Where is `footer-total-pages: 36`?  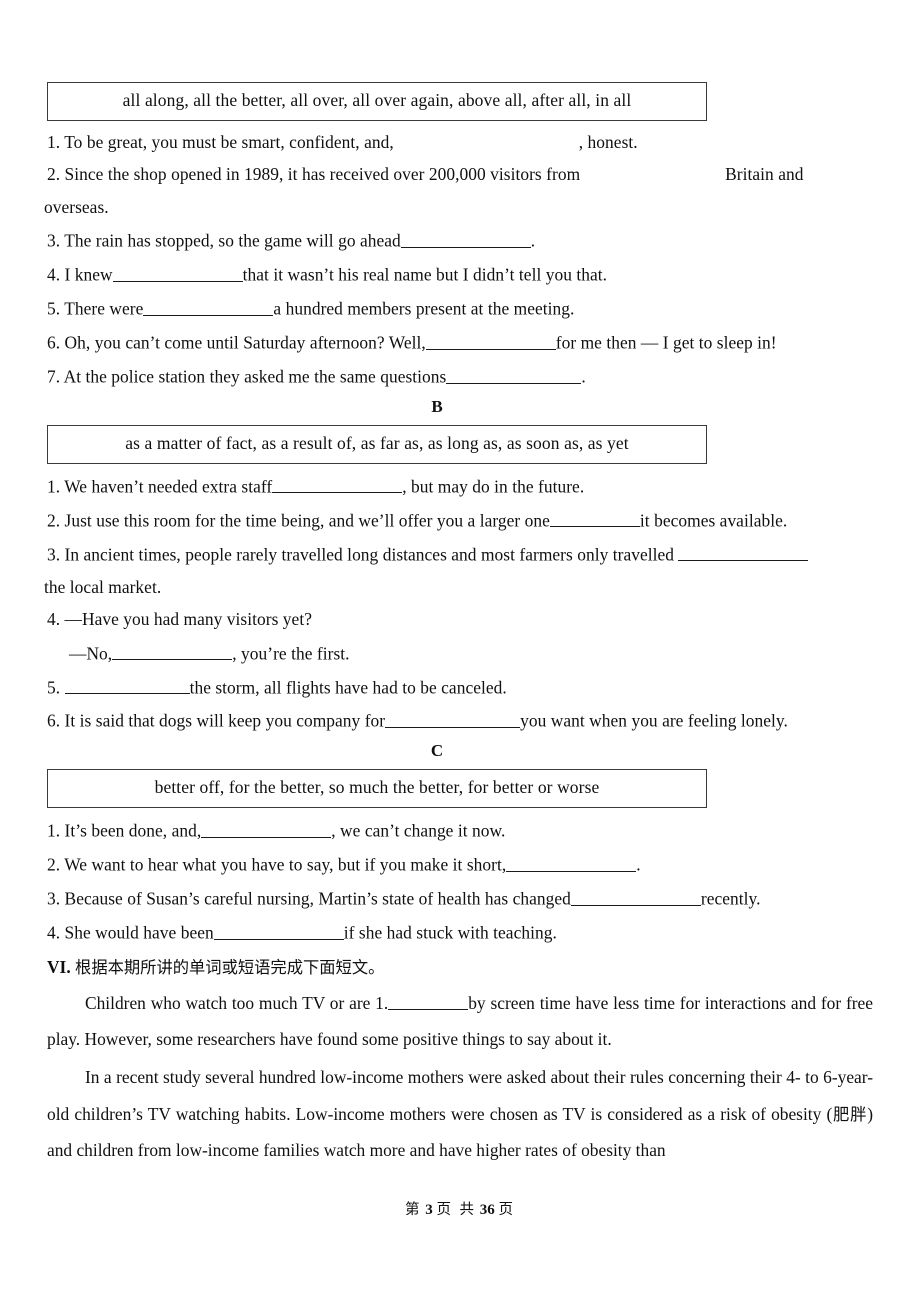
footer-total-pages: 36 is located at coordinates (487, 1210).